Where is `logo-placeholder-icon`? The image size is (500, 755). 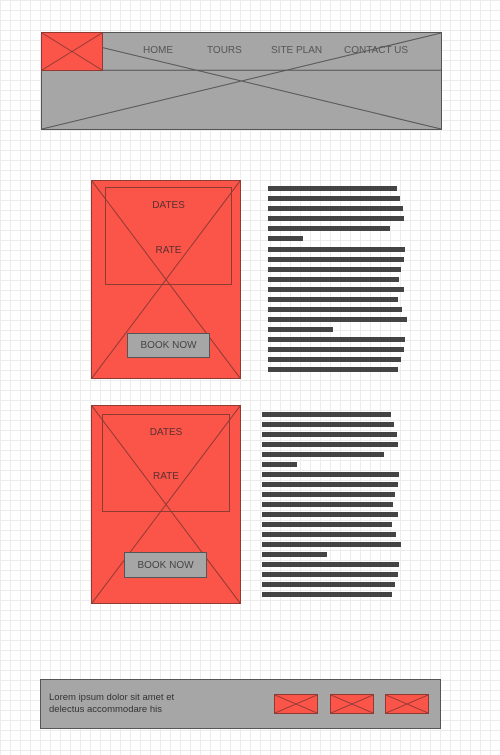 logo-placeholder-icon is located at coordinates (72, 51).